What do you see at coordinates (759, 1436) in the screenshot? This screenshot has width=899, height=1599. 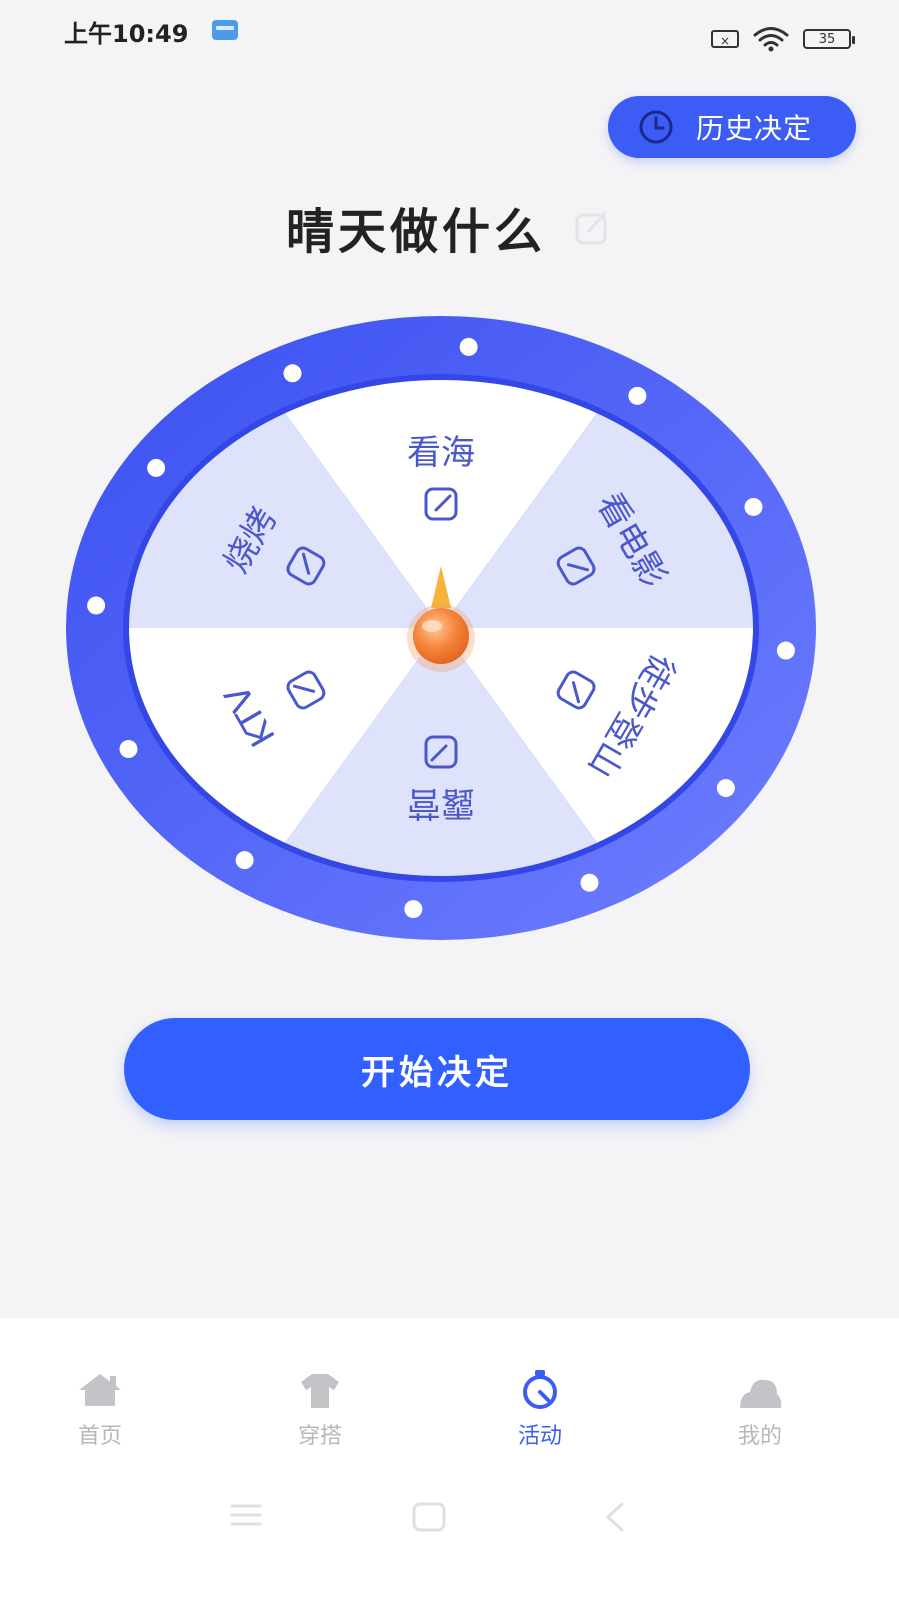 I see `tab-profile-label: 我的` at bounding box center [759, 1436].